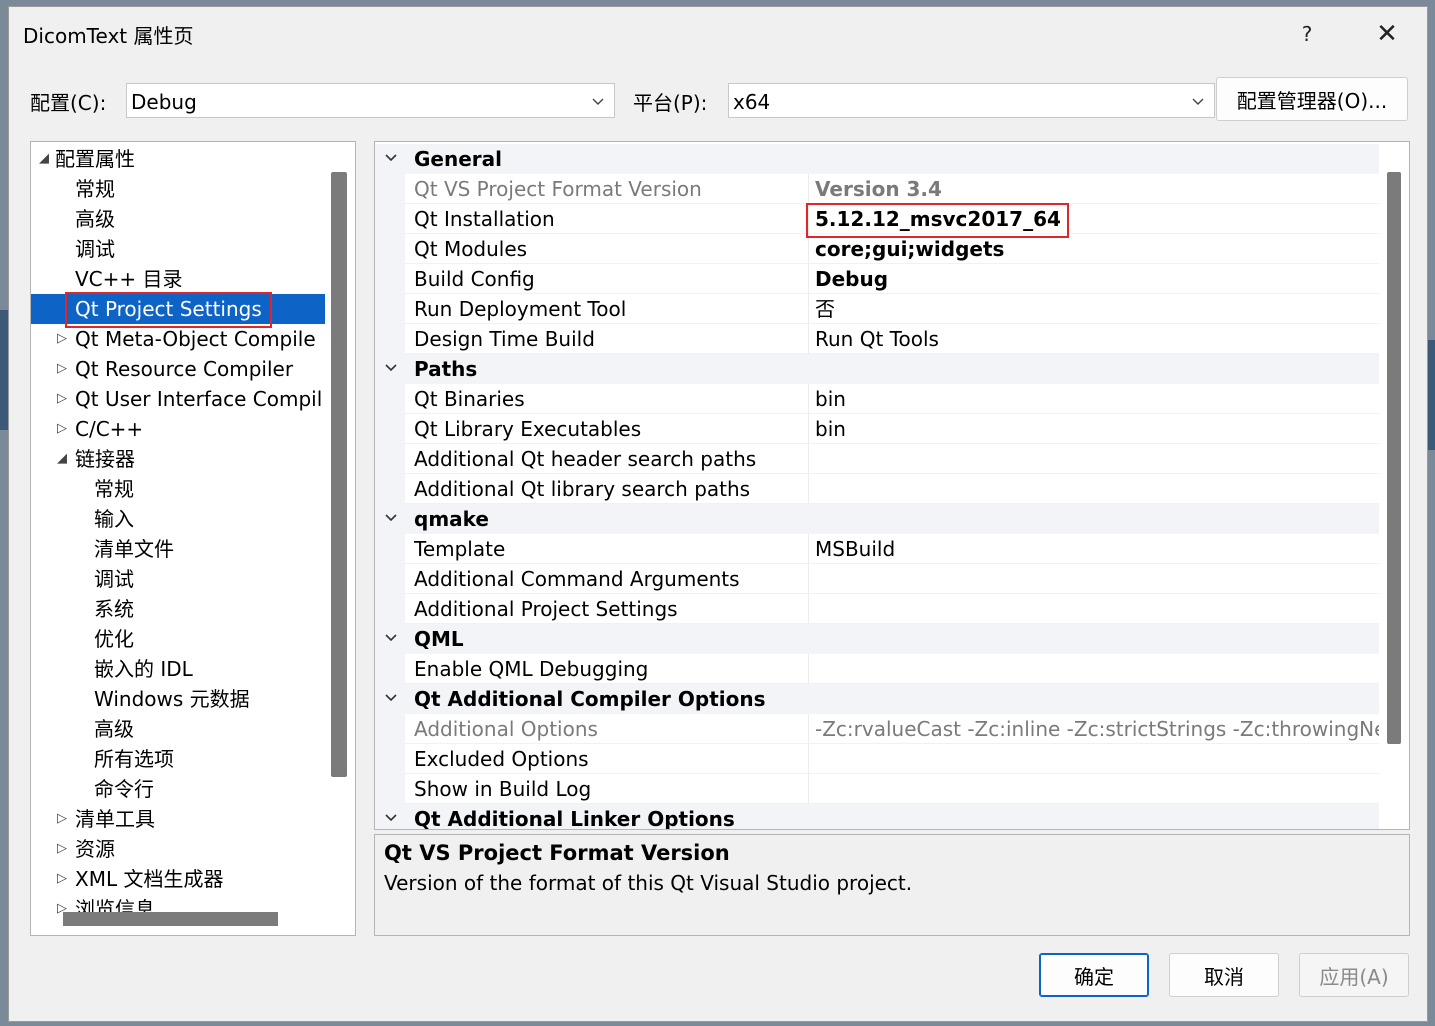  What do you see at coordinates (611, 219) in the screenshot?
I see `property-name: Qt Installation` at bounding box center [611, 219].